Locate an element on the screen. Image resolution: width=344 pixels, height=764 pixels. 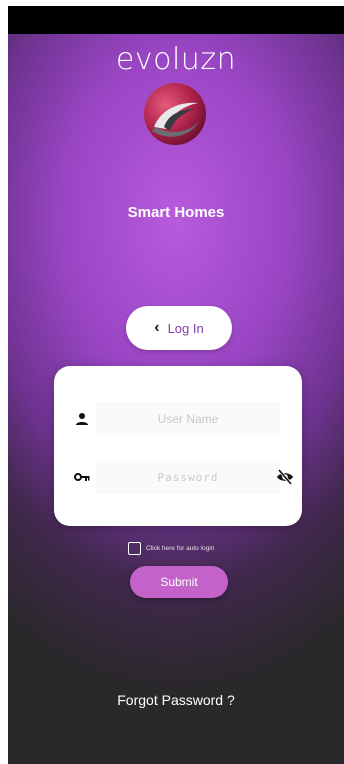
auto-login-option: Click here for auto login is located at coordinates (171, 548).